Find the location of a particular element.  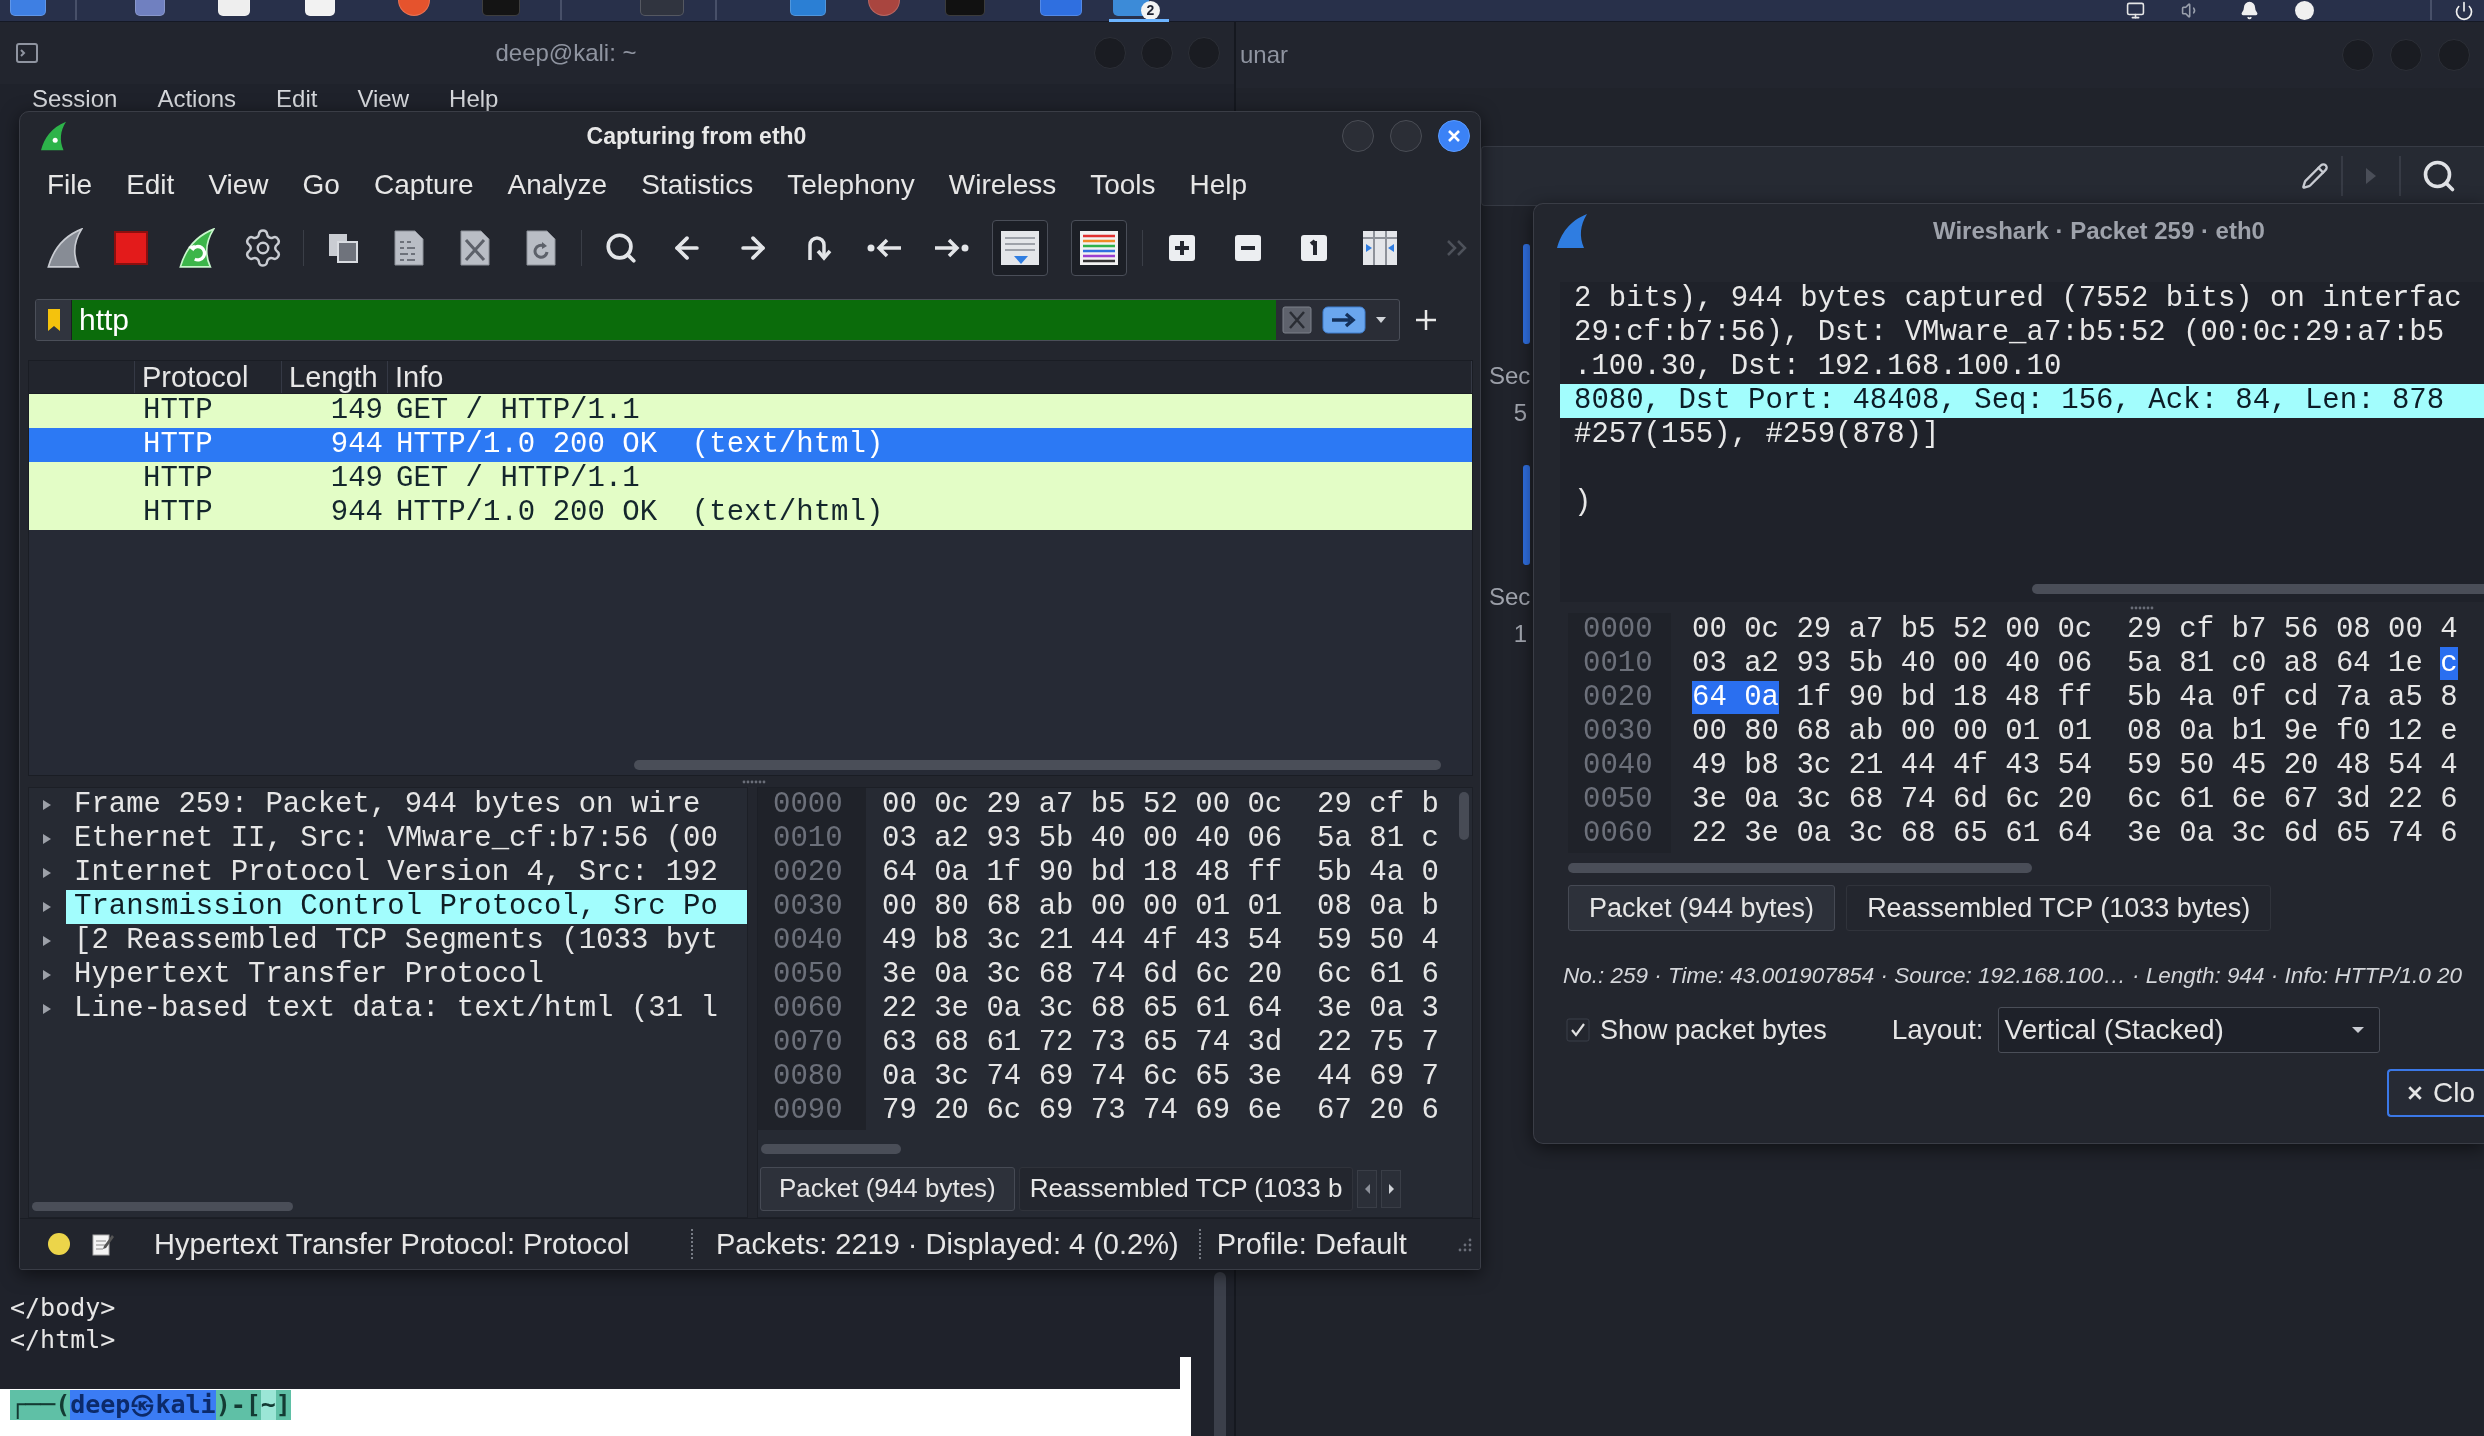

menu-item: Wireless is located at coordinates (1002, 185).